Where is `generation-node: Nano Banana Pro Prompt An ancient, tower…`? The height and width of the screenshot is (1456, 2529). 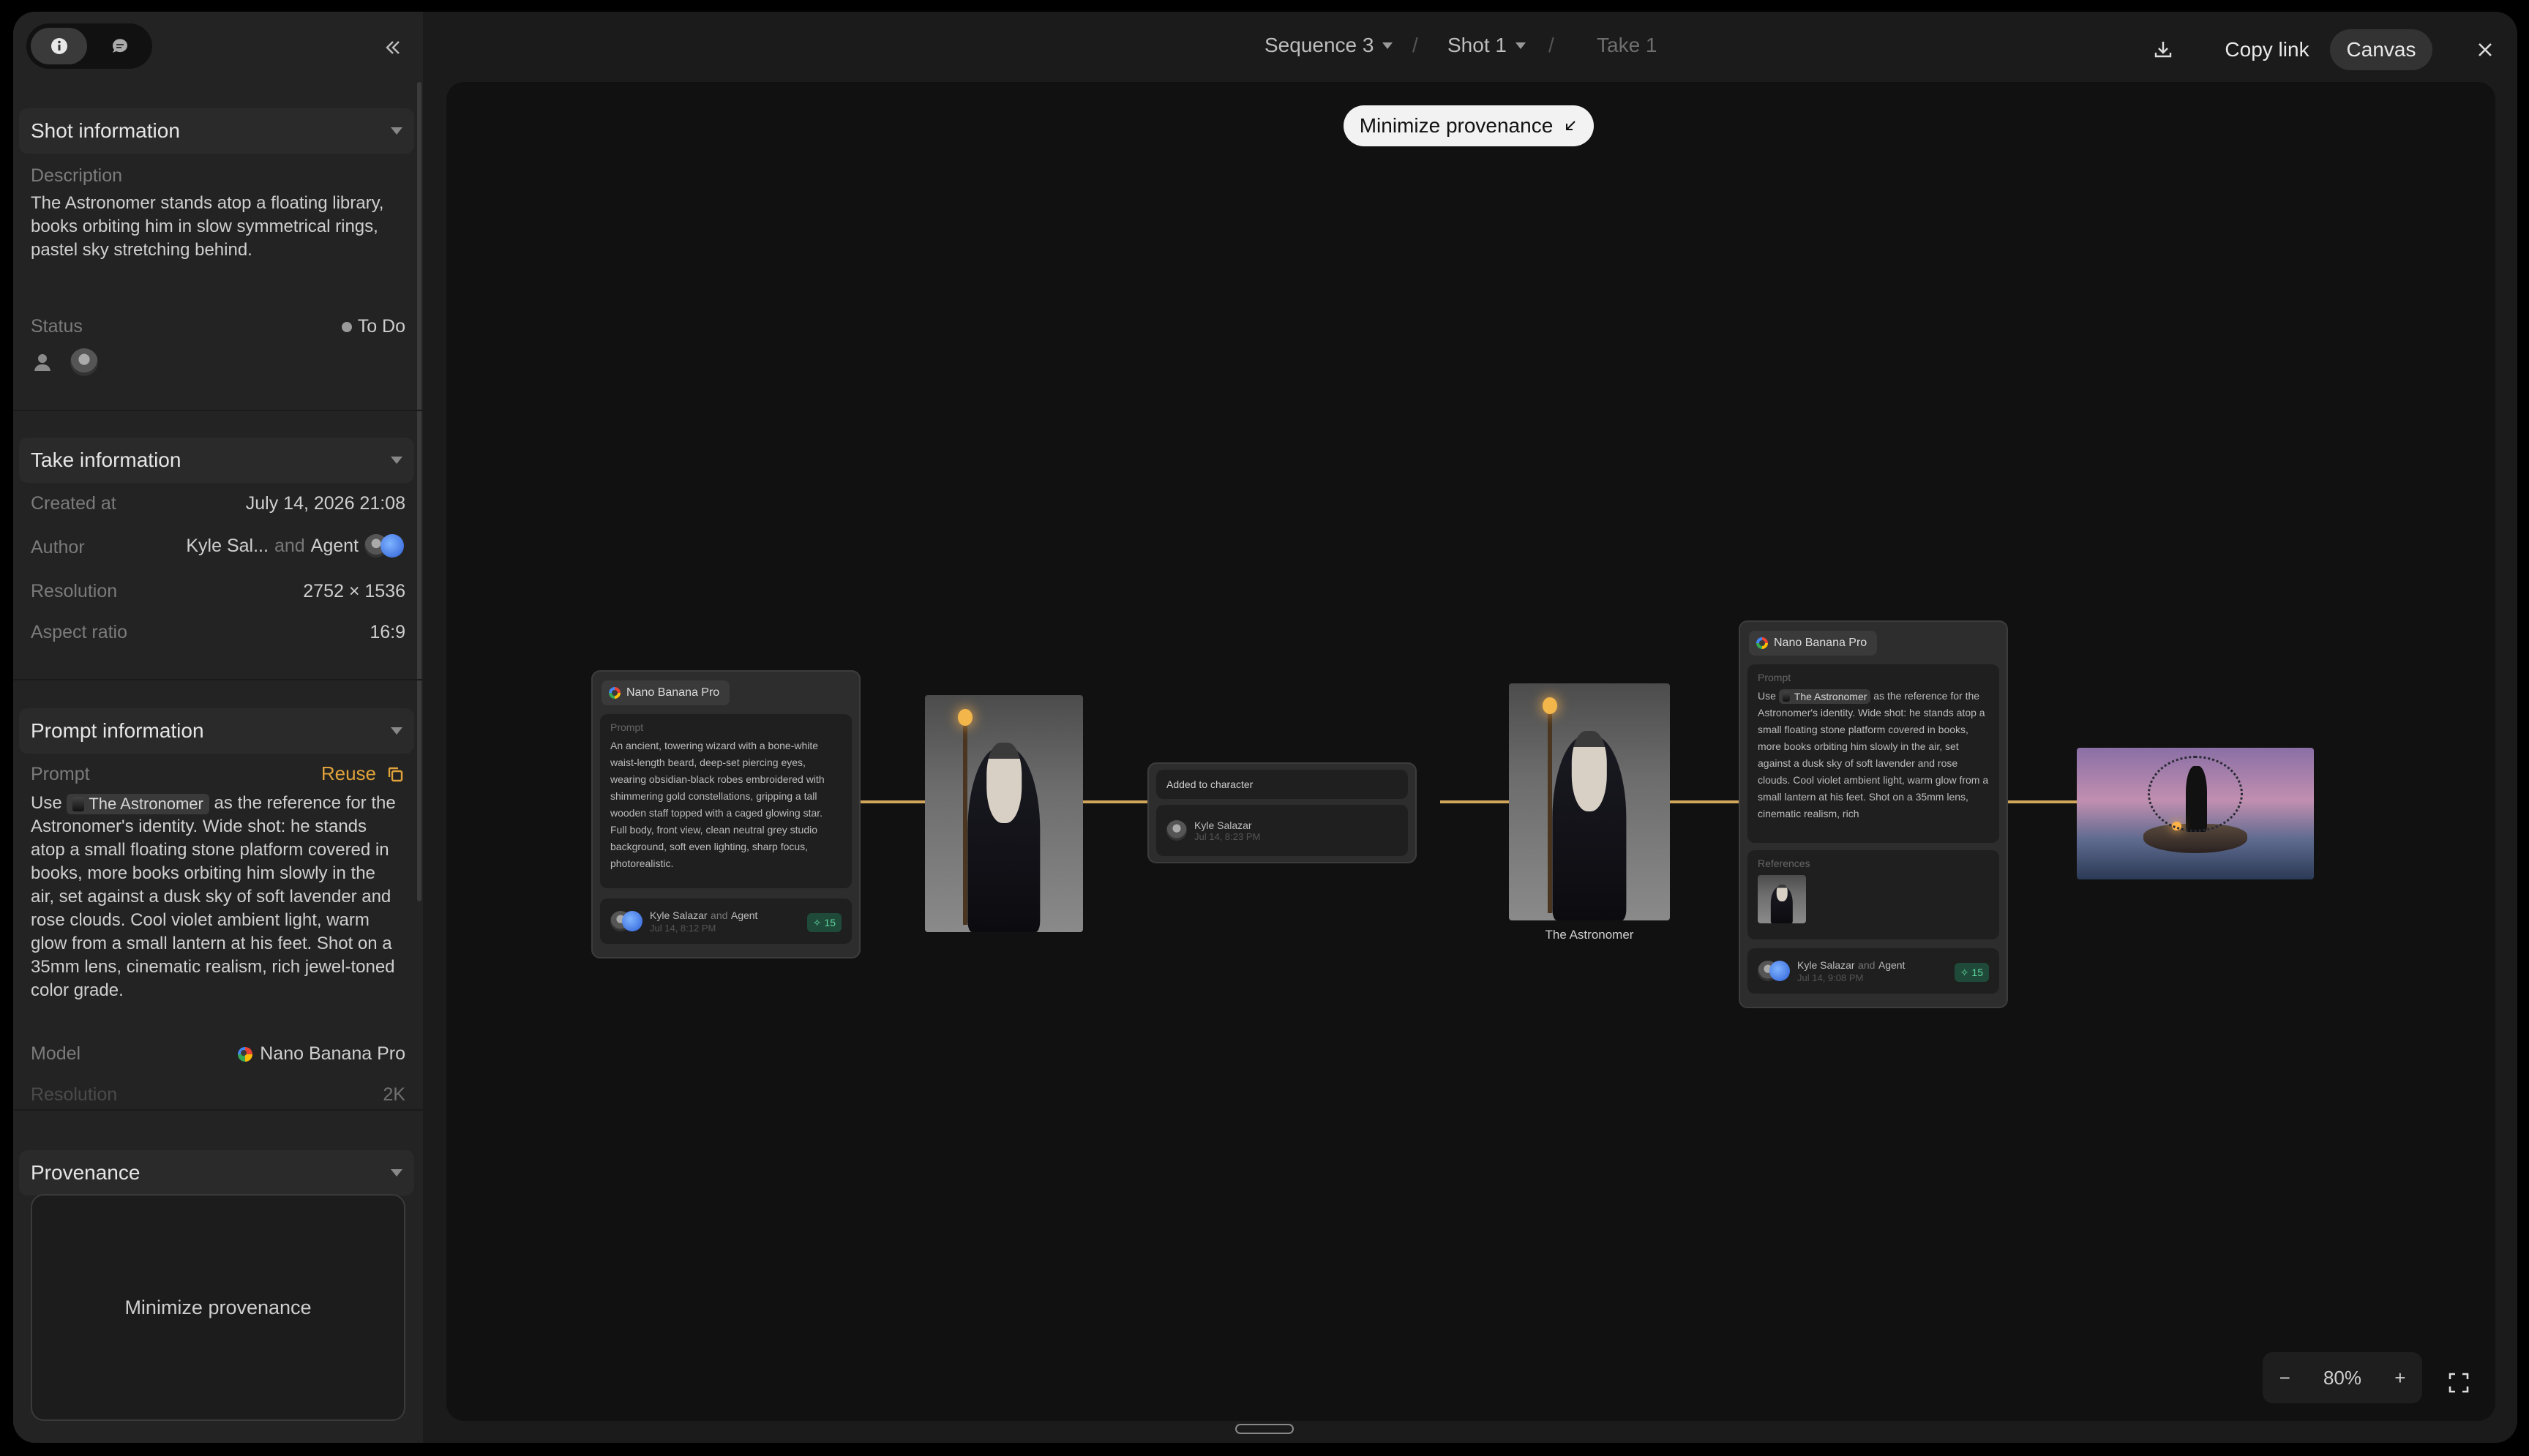
generation-node: Nano Banana Pro Prompt An ancient, tower… is located at coordinates (726, 814).